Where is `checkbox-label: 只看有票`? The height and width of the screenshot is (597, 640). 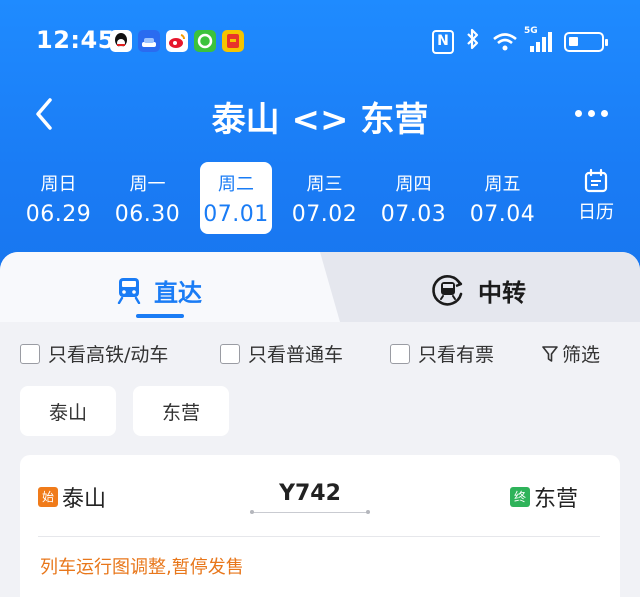
checkbox-label: 只看有票 is located at coordinates (456, 355).